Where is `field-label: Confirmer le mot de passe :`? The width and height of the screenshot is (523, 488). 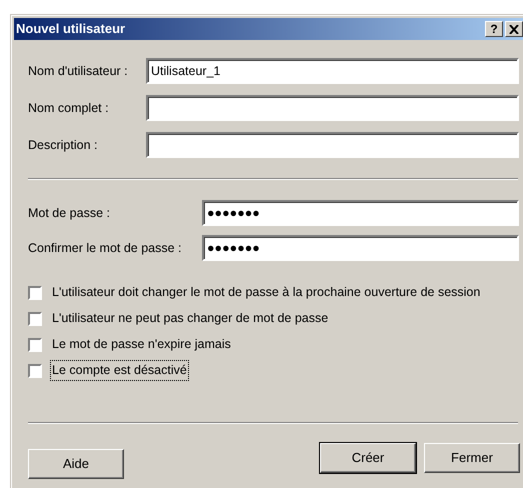 field-label: Confirmer le mot de passe : is located at coordinates (105, 248).